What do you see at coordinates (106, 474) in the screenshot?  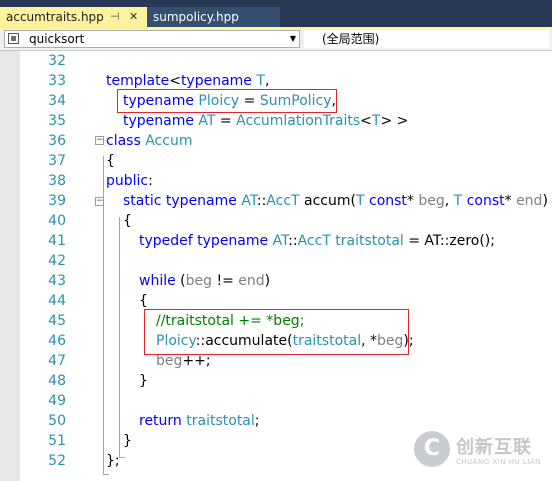 I see `fold-guide-end` at bounding box center [106, 474].